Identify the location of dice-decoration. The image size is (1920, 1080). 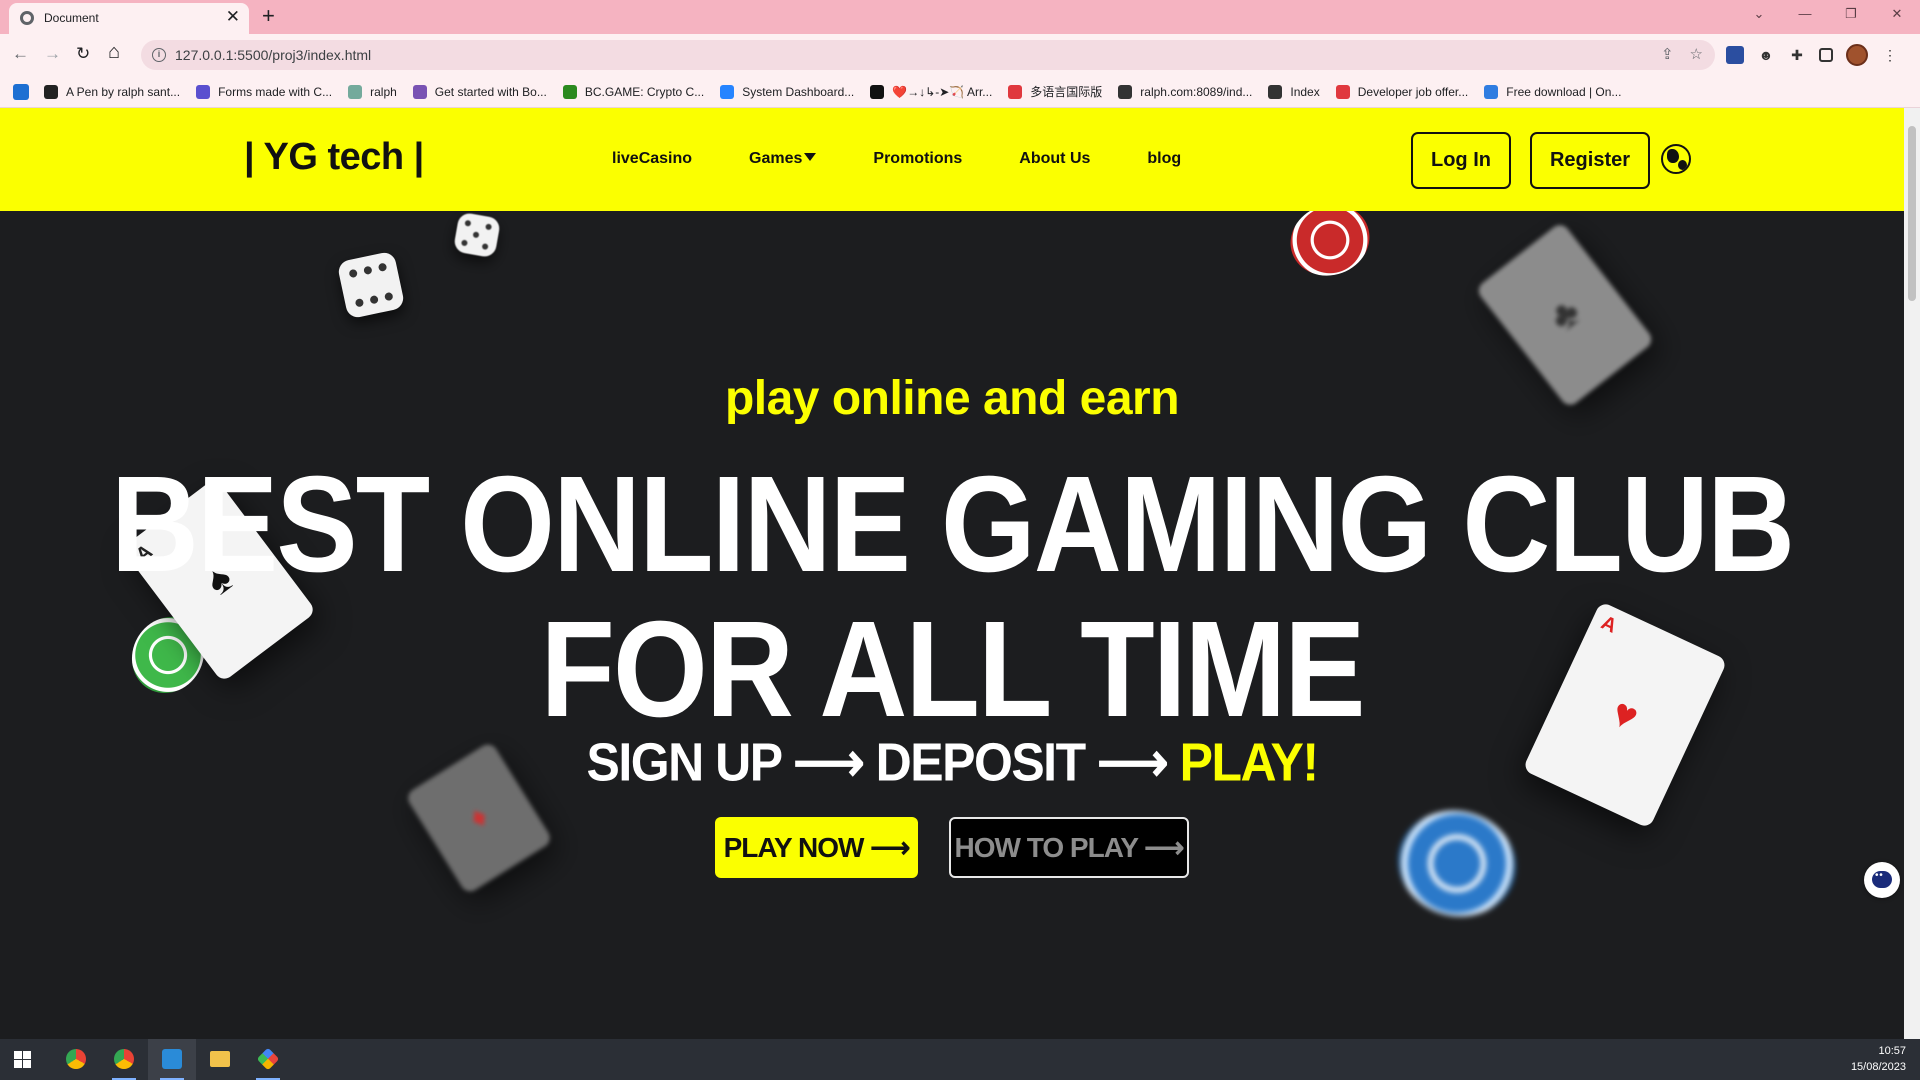
(477, 235).